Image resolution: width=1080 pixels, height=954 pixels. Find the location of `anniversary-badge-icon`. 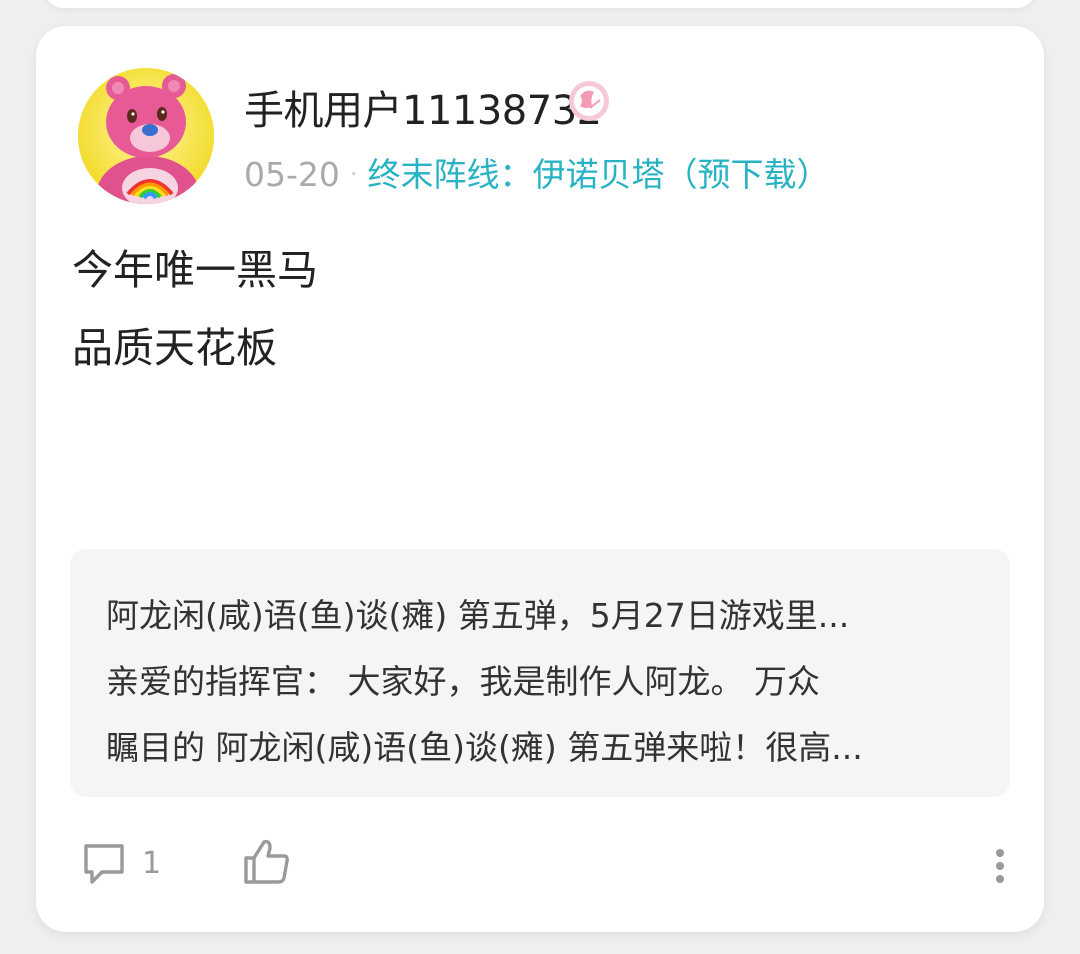

anniversary-badge-icon is located at coordinates (589, 101).